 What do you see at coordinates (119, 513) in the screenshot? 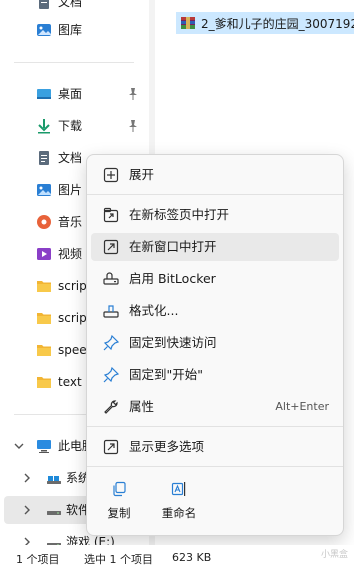
I see `quick-action-label: 复制` at bounding box center [119, 513].